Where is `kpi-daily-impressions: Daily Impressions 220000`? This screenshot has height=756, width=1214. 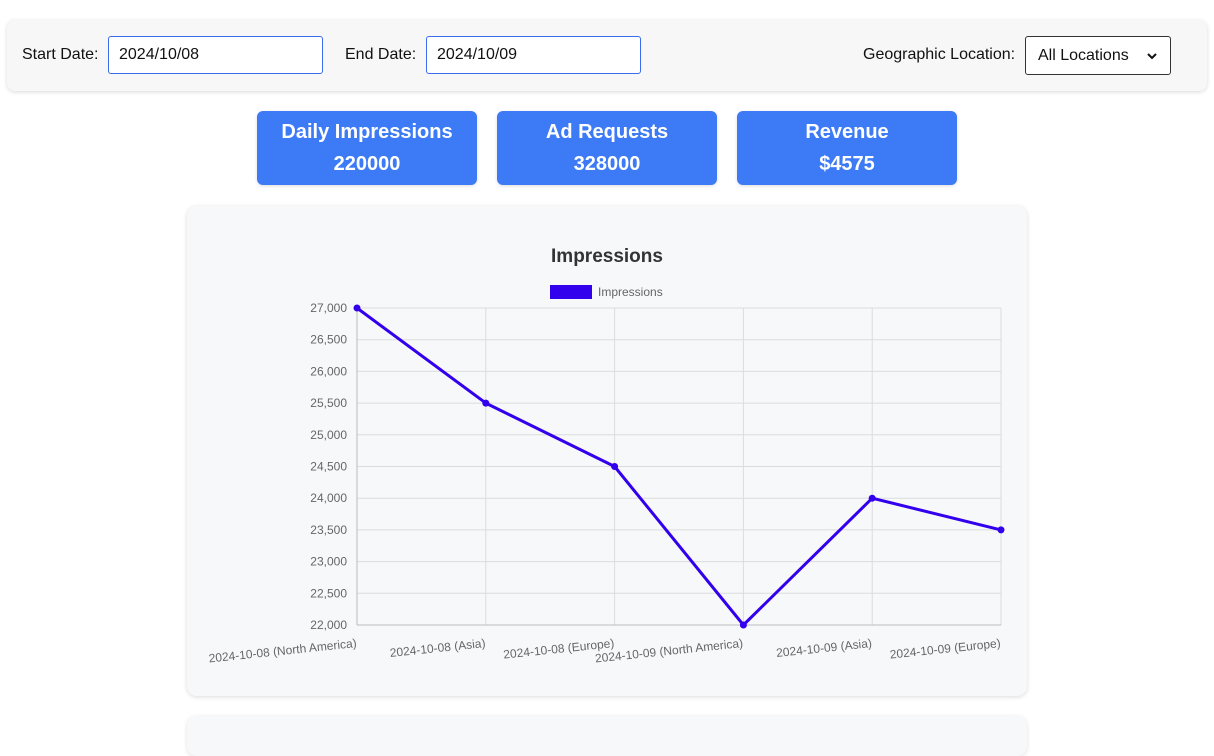 kpi-daily-impressions: Daily Impressions 220000 is located at coordinates (367, 148).